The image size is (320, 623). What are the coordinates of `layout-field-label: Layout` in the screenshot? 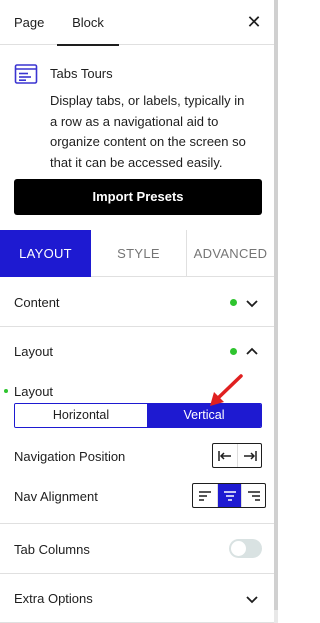 It's located at (34, 391).